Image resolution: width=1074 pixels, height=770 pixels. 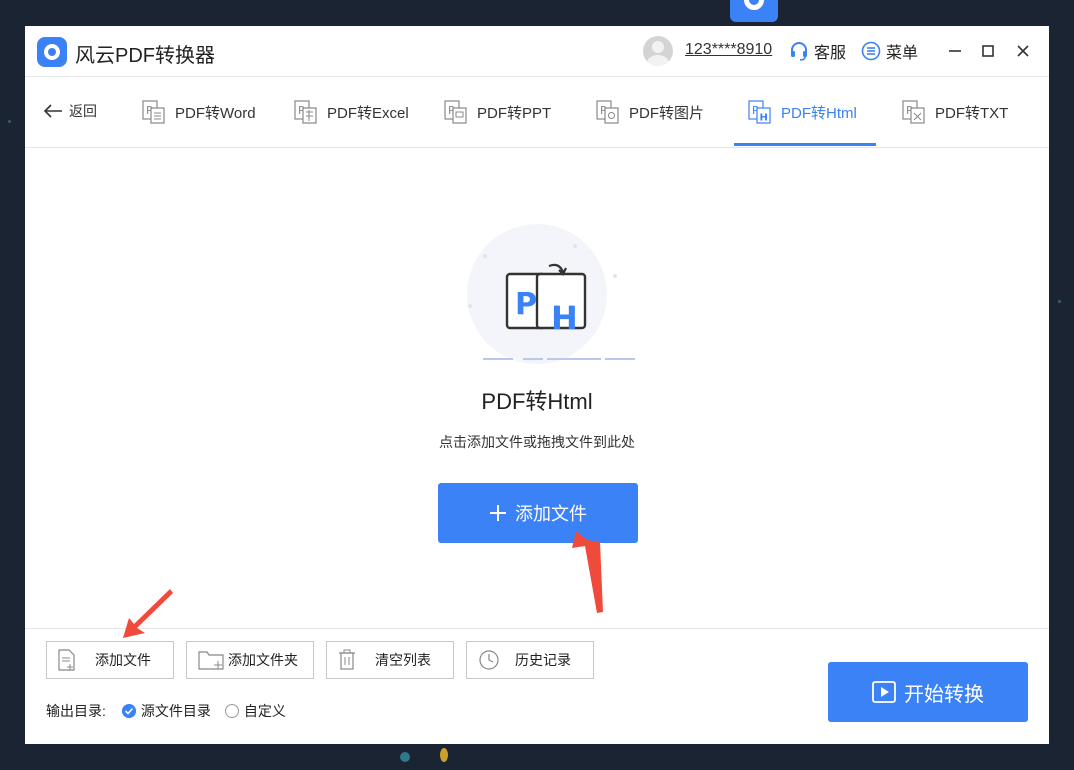 I want to click on tab-label: PDF转TXT, so click(x=972, y=113).